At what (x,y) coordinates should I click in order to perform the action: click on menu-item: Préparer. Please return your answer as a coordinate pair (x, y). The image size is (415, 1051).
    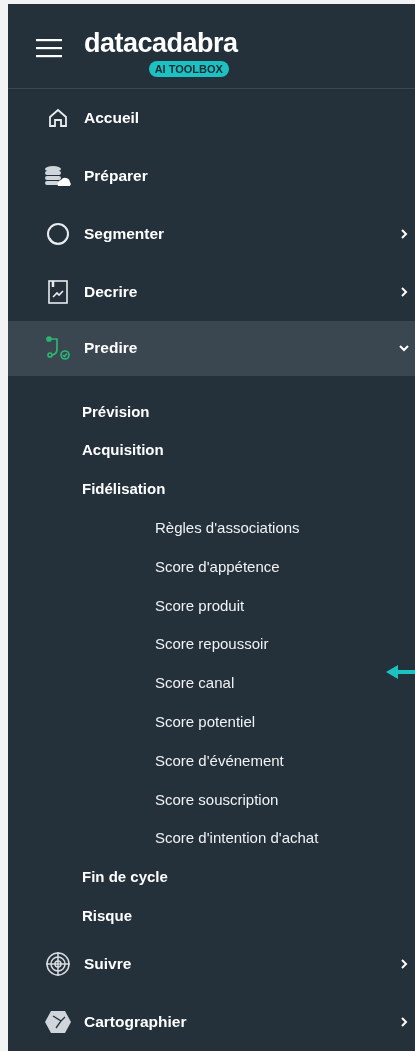
    Looking at the image, I should click on (211, 175).